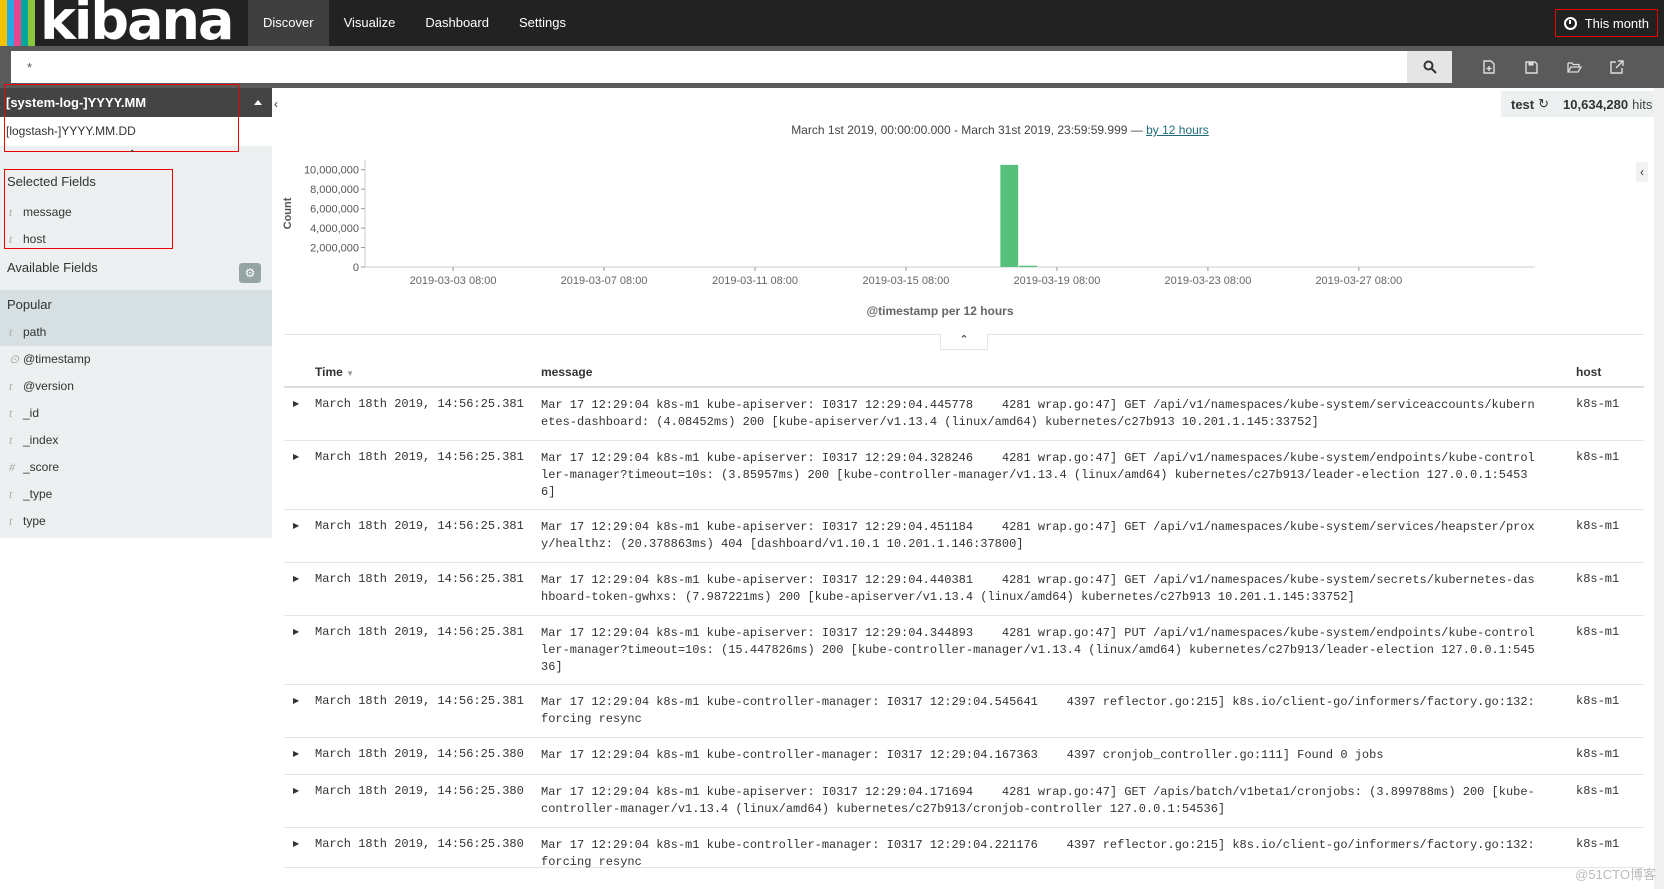 The width and height of the screenshot is (1664, 889). What do you see at coordinates (1615, 874) in the screenshot?
I see `watermark: @51CTO博客` at bounding box center [1615, 874].